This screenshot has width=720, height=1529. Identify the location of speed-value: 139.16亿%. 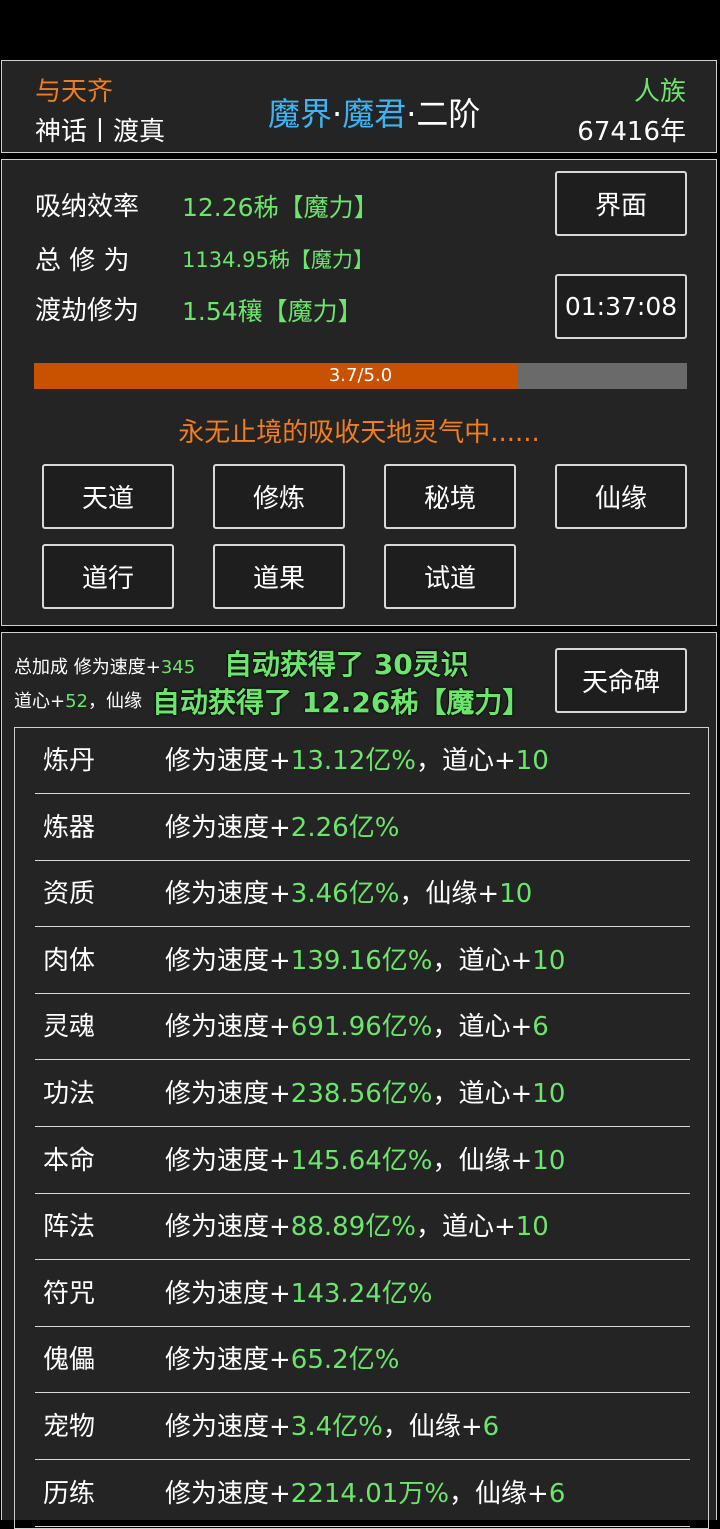
(361, 960).